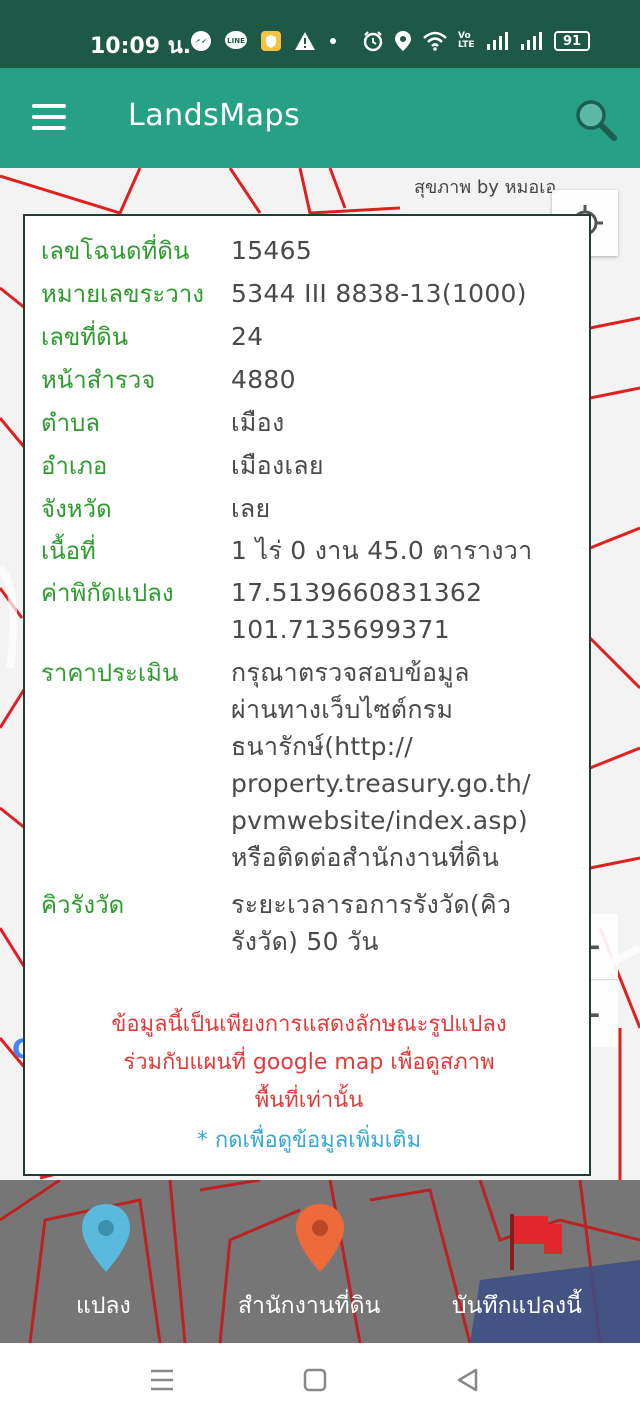 Image resolution: width=640 pixels, height=1421 pixels. Describe the element at coordinates (536, 1242) in the screenshot. I see `red-flag-icon` at that location.